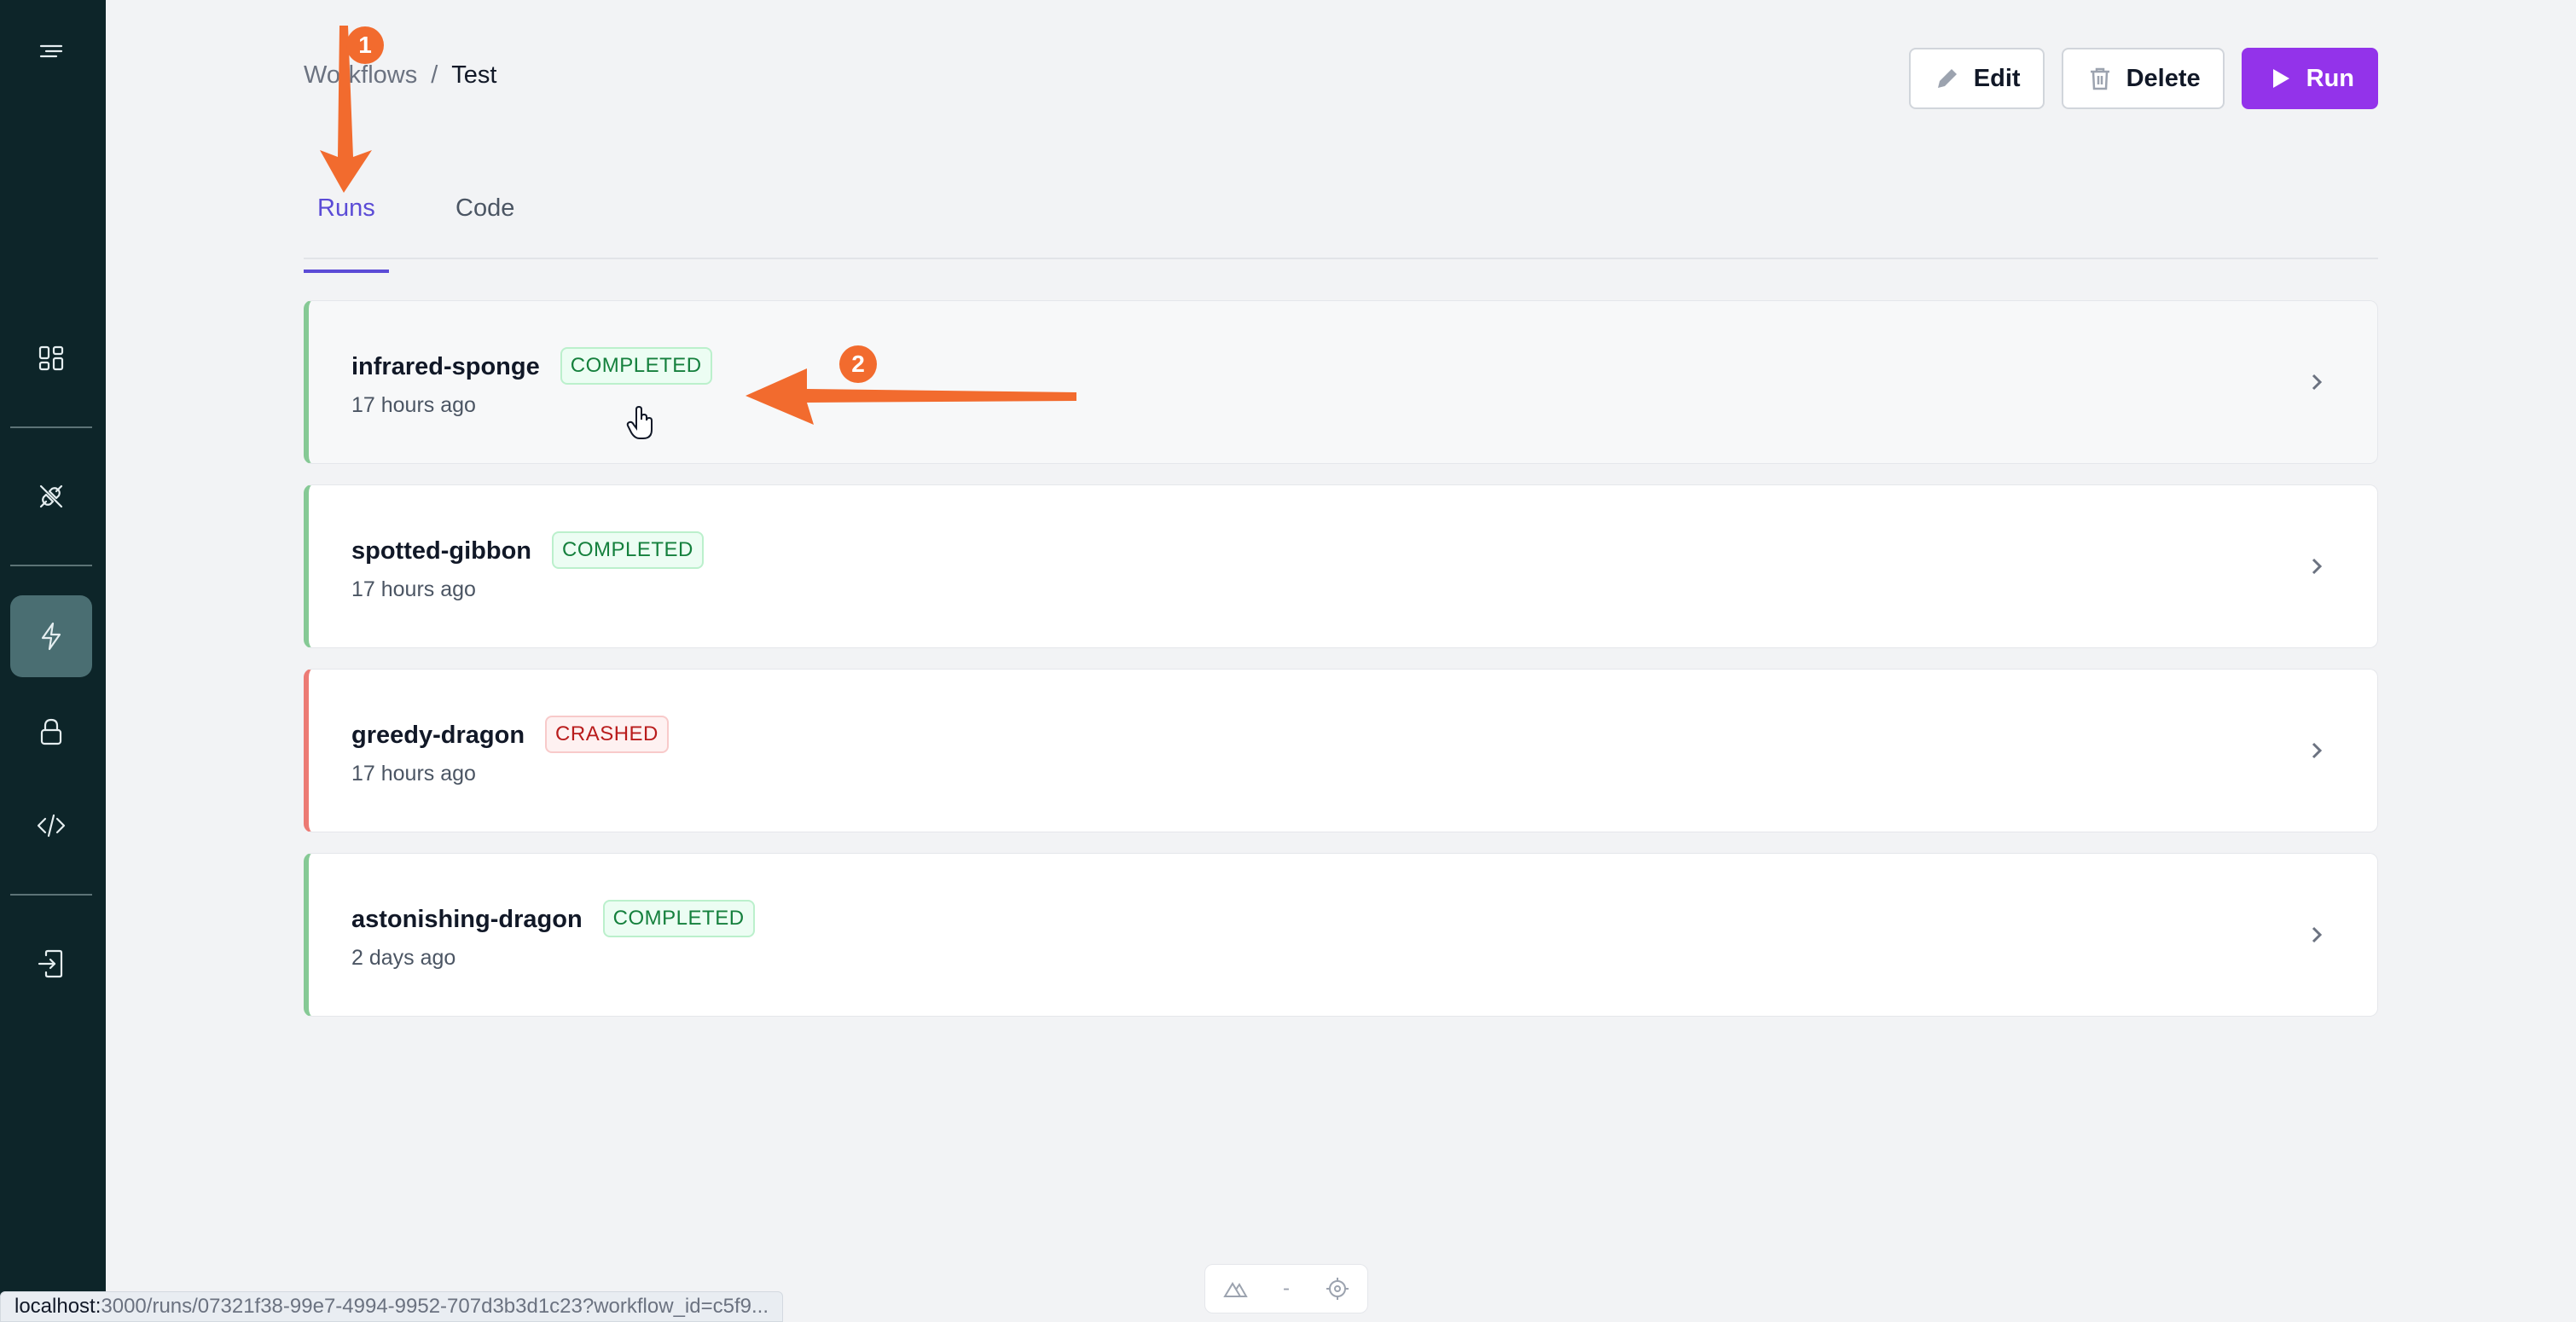 The width and height of the screenshot is (2576, 1322). Describe the element at coordinates (467, 919) in the screenshot. I see `run-name: astonishing-dragon` at that location.